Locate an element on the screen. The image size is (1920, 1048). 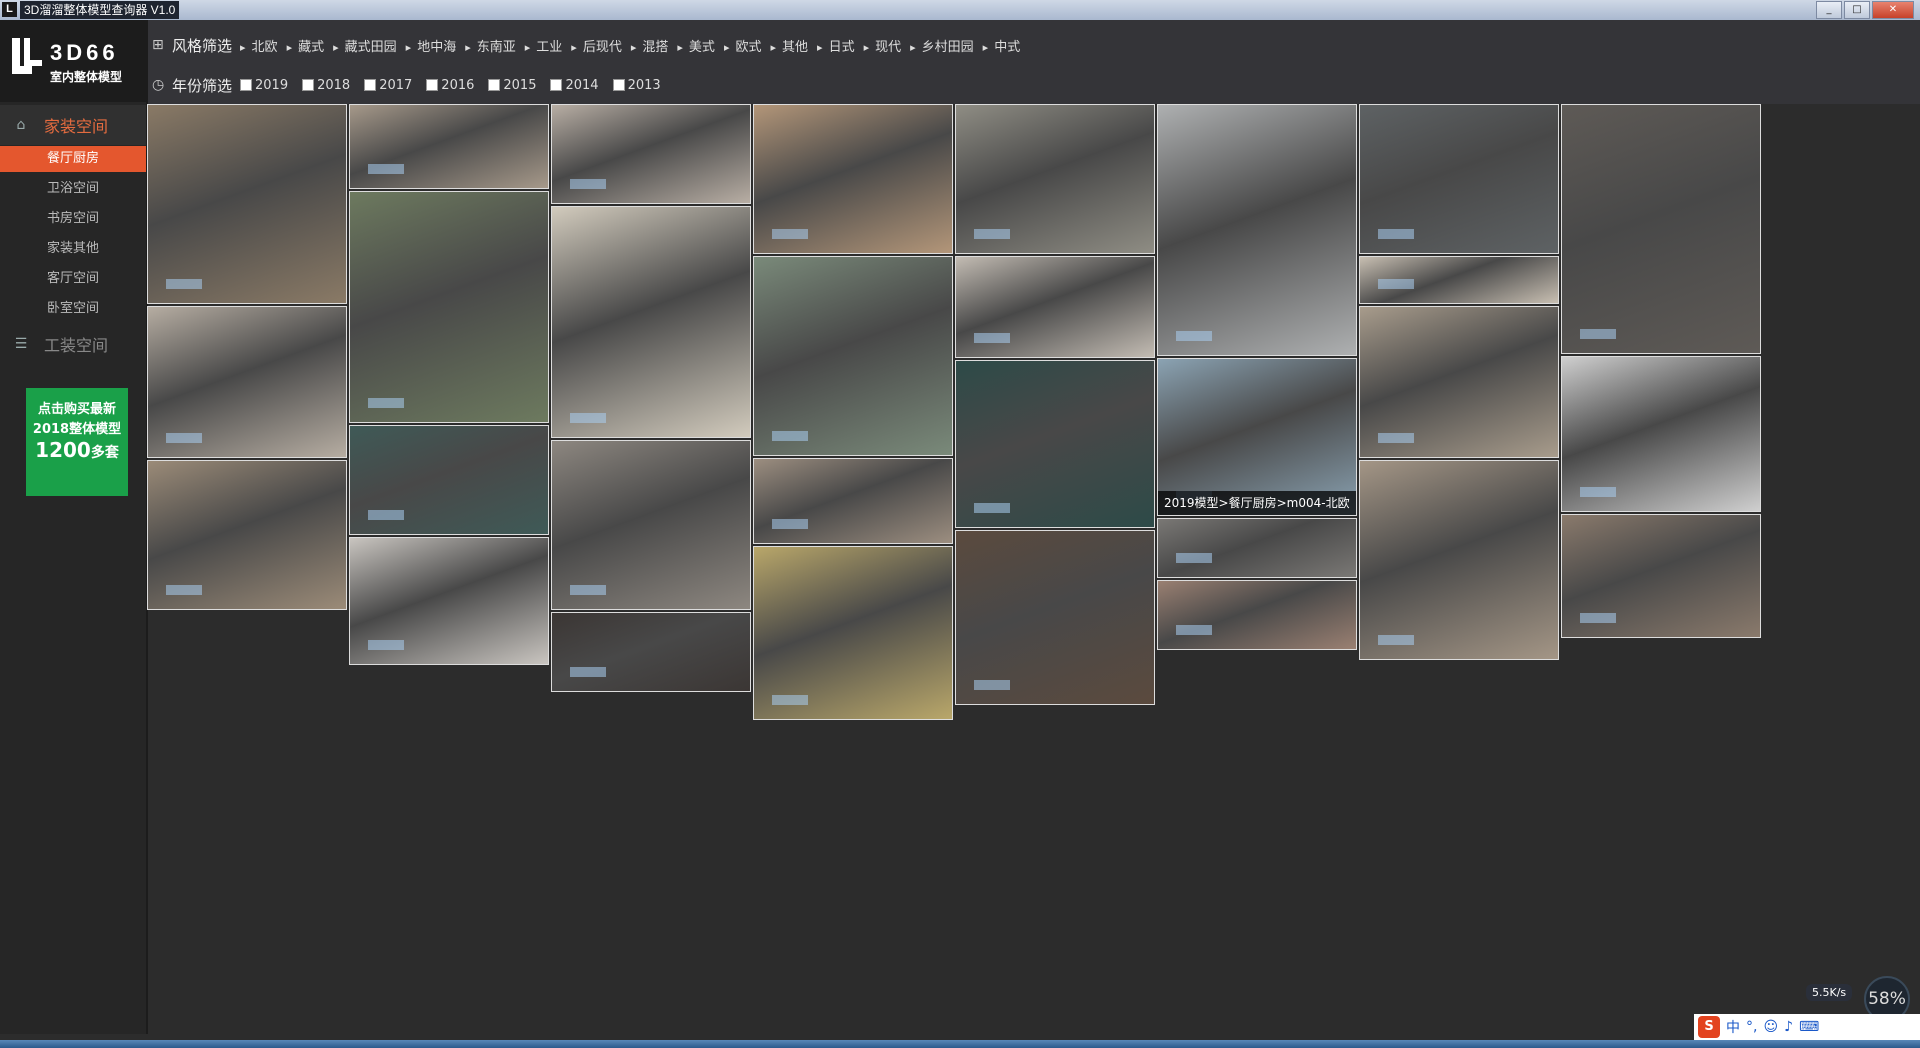
sidebar-item-bedroom: 卧室空间 is located at coordinates (73, 309).